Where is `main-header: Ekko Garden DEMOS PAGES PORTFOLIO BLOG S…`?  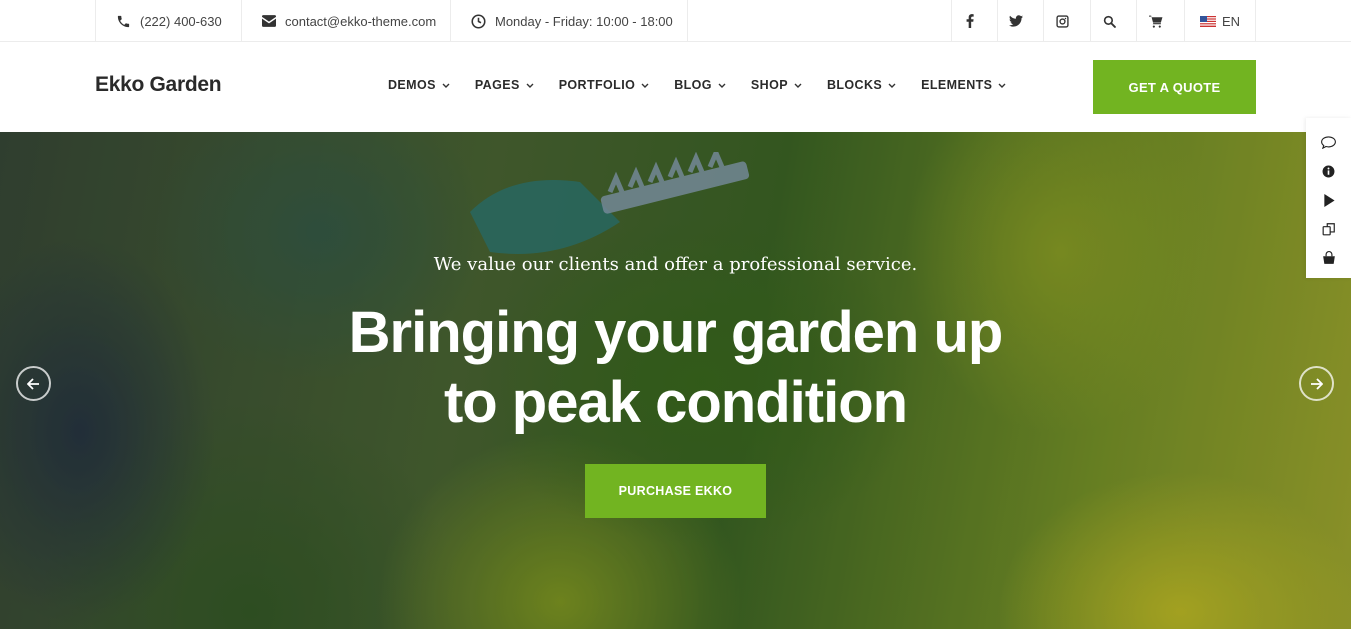 main-header: Ekko Garden DEMOS PAGES PORTFOLIO BLOG S… is located at coordinates (675, 87).